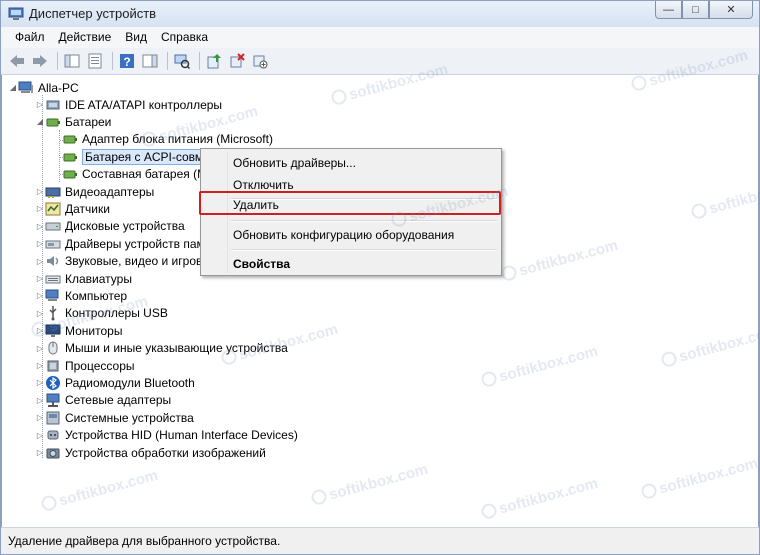 Image resolution: width=760 pixels, height=555 pixels. I want to click on tree-category-item: ▷ Контроллеры USB, so click(101, 313).